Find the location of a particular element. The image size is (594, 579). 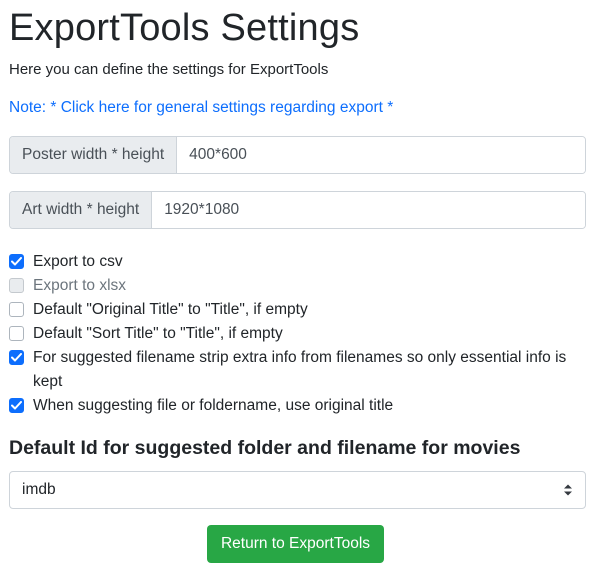

art-size-label: Art width * height is located at coordinates (81, 210).